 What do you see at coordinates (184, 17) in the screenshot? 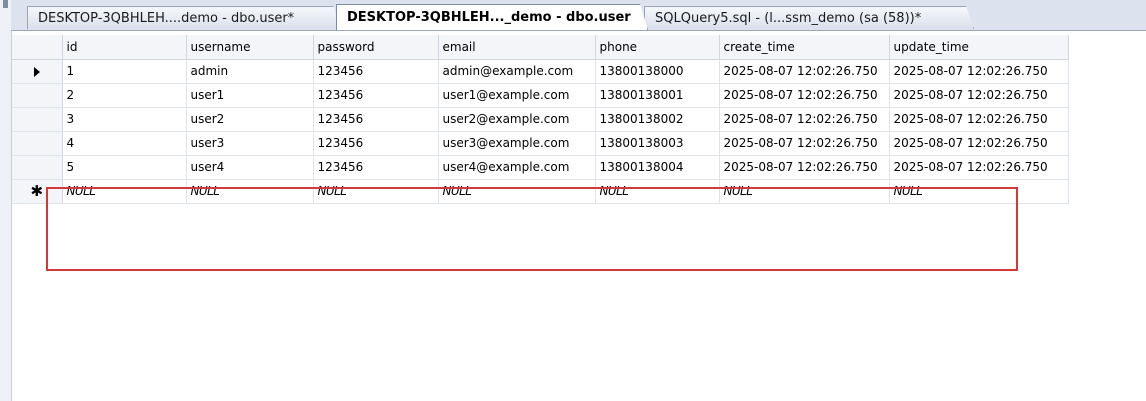
I see `tab-user-table-edited: DESKTOP-3QBHLEH....demo - dbo.user*` at bounding box center [184, 17].